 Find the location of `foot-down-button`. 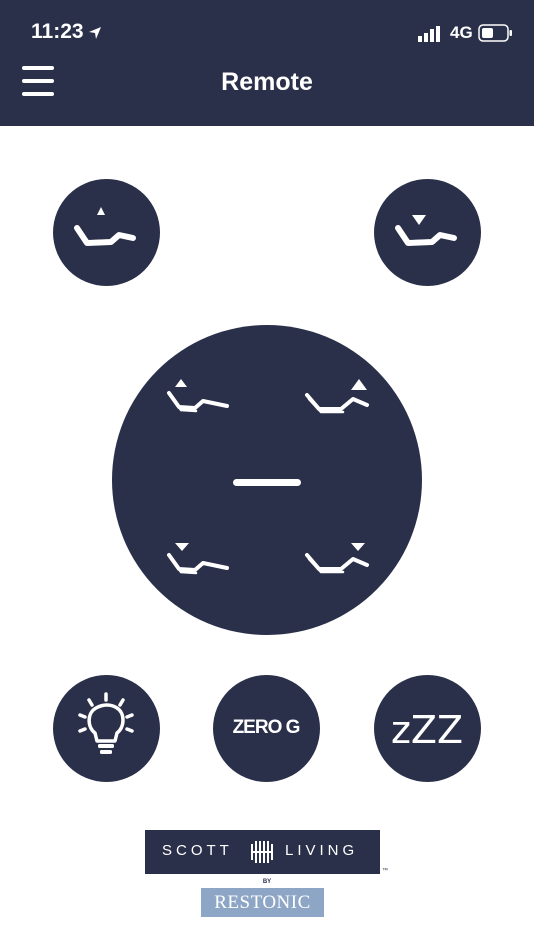

foot-down-button is located at coordinates (347, 570).